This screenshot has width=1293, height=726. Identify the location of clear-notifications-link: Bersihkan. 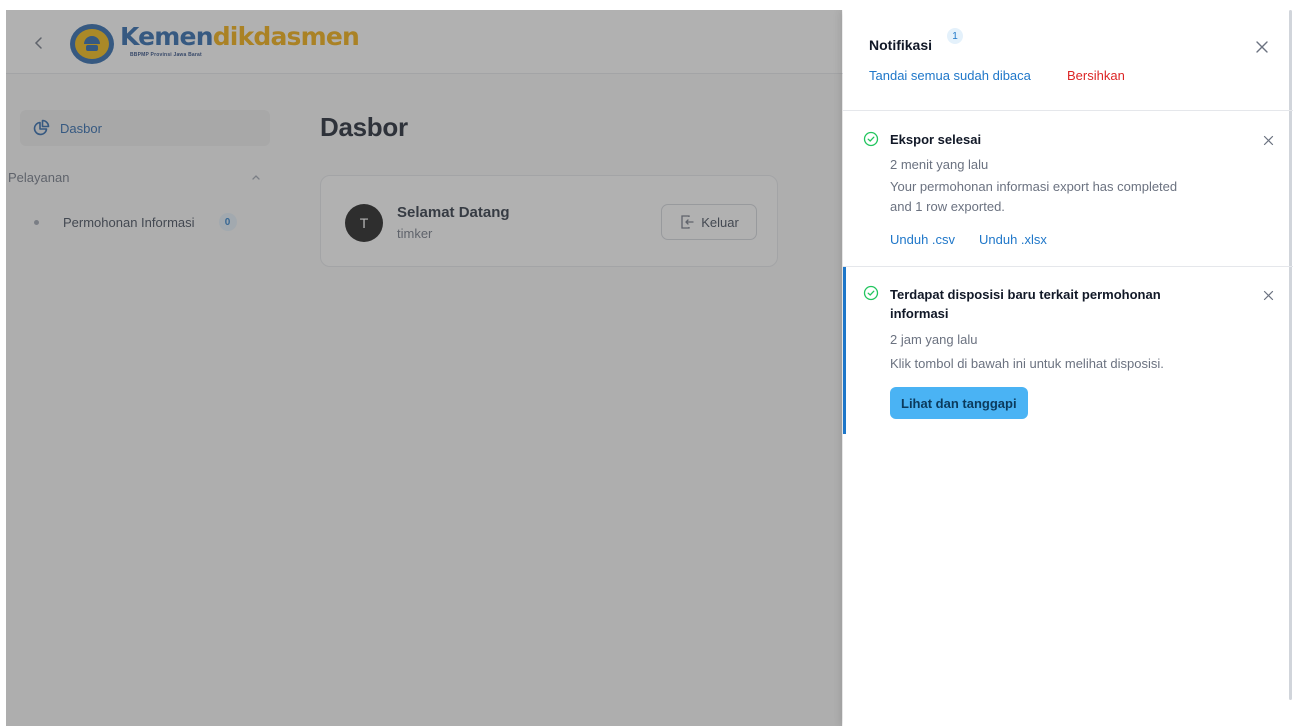
(1096, 75).